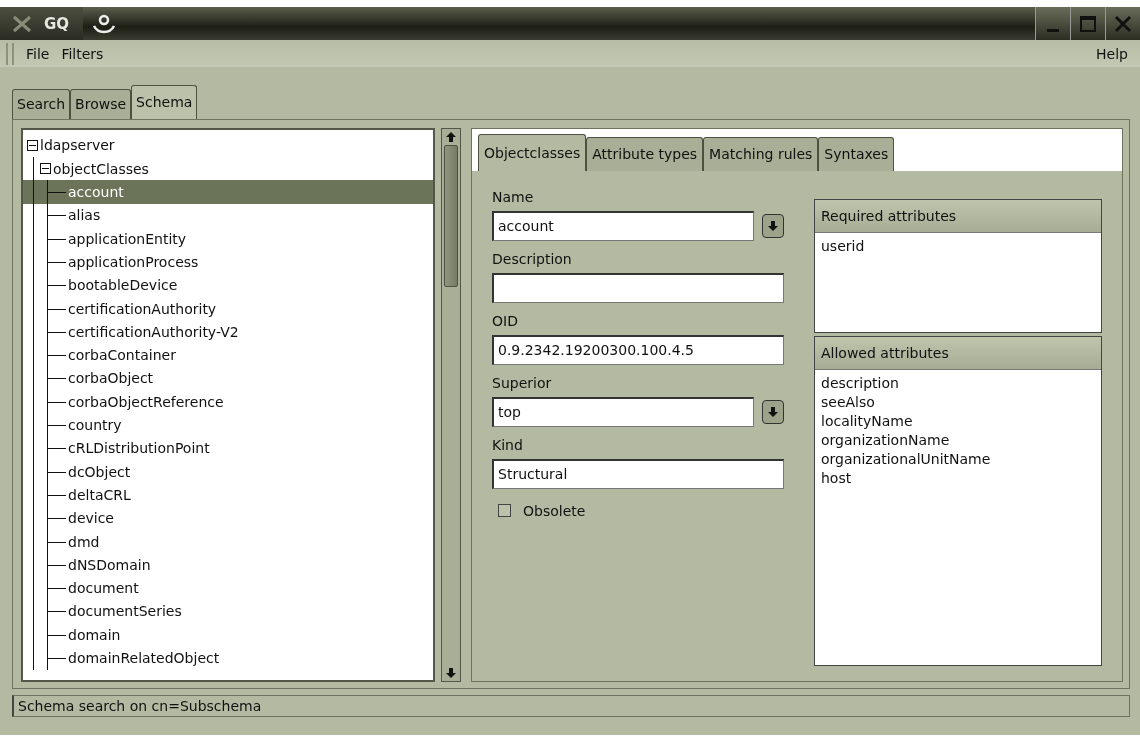  I want to click on tree-item: certificationAuthority-V2, so click(153, 331).